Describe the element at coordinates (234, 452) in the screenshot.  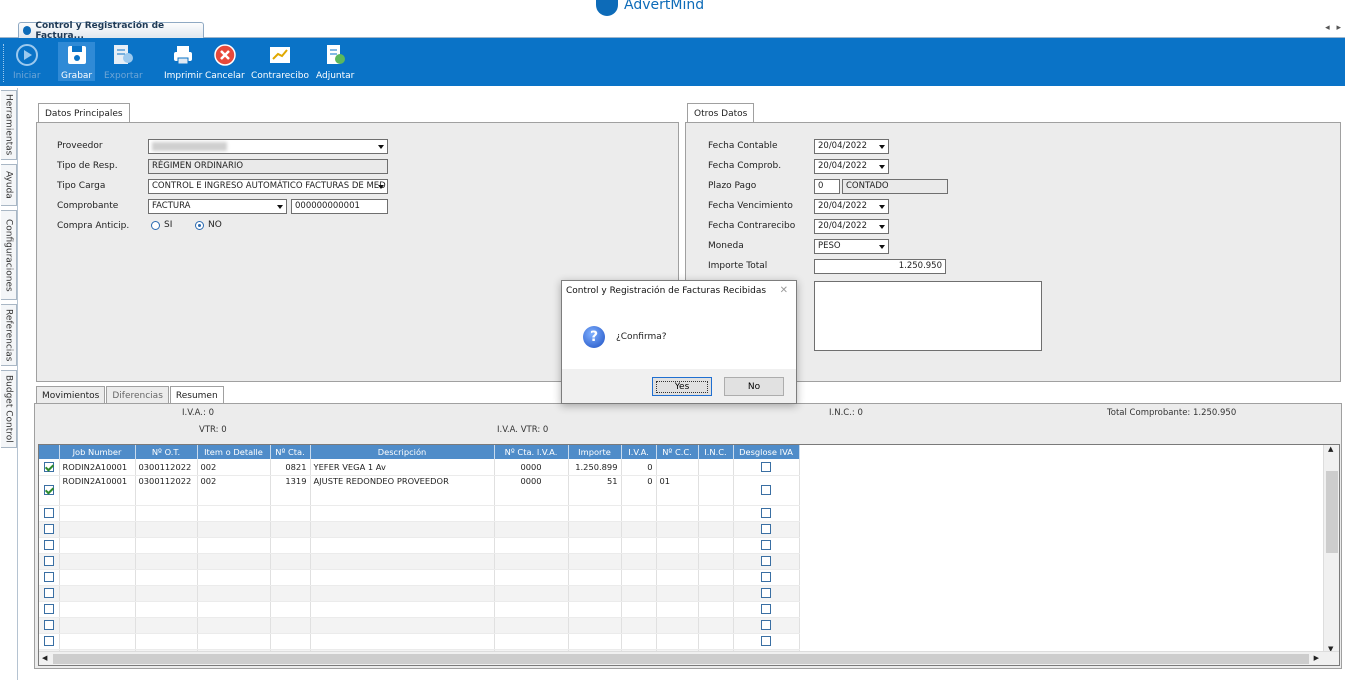
I see `col-item: Item o Detalle` at that location.